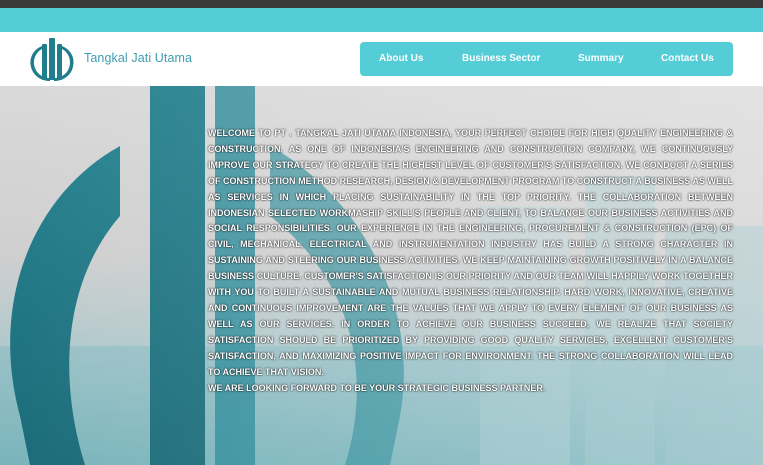  What do you see at coordinates (138, 58) in the screenshot?
I see `brand-name: Tangkal Jati Utama` at bounding box center [138, 58].